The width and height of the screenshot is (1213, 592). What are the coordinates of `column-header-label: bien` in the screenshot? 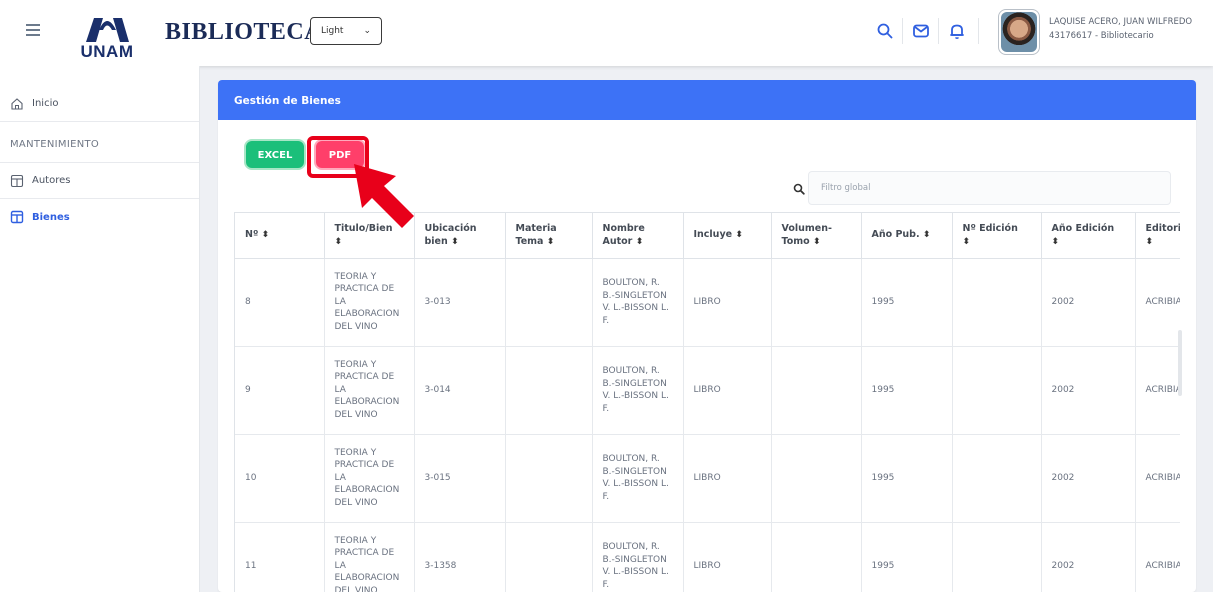 It's located at (436, 241).